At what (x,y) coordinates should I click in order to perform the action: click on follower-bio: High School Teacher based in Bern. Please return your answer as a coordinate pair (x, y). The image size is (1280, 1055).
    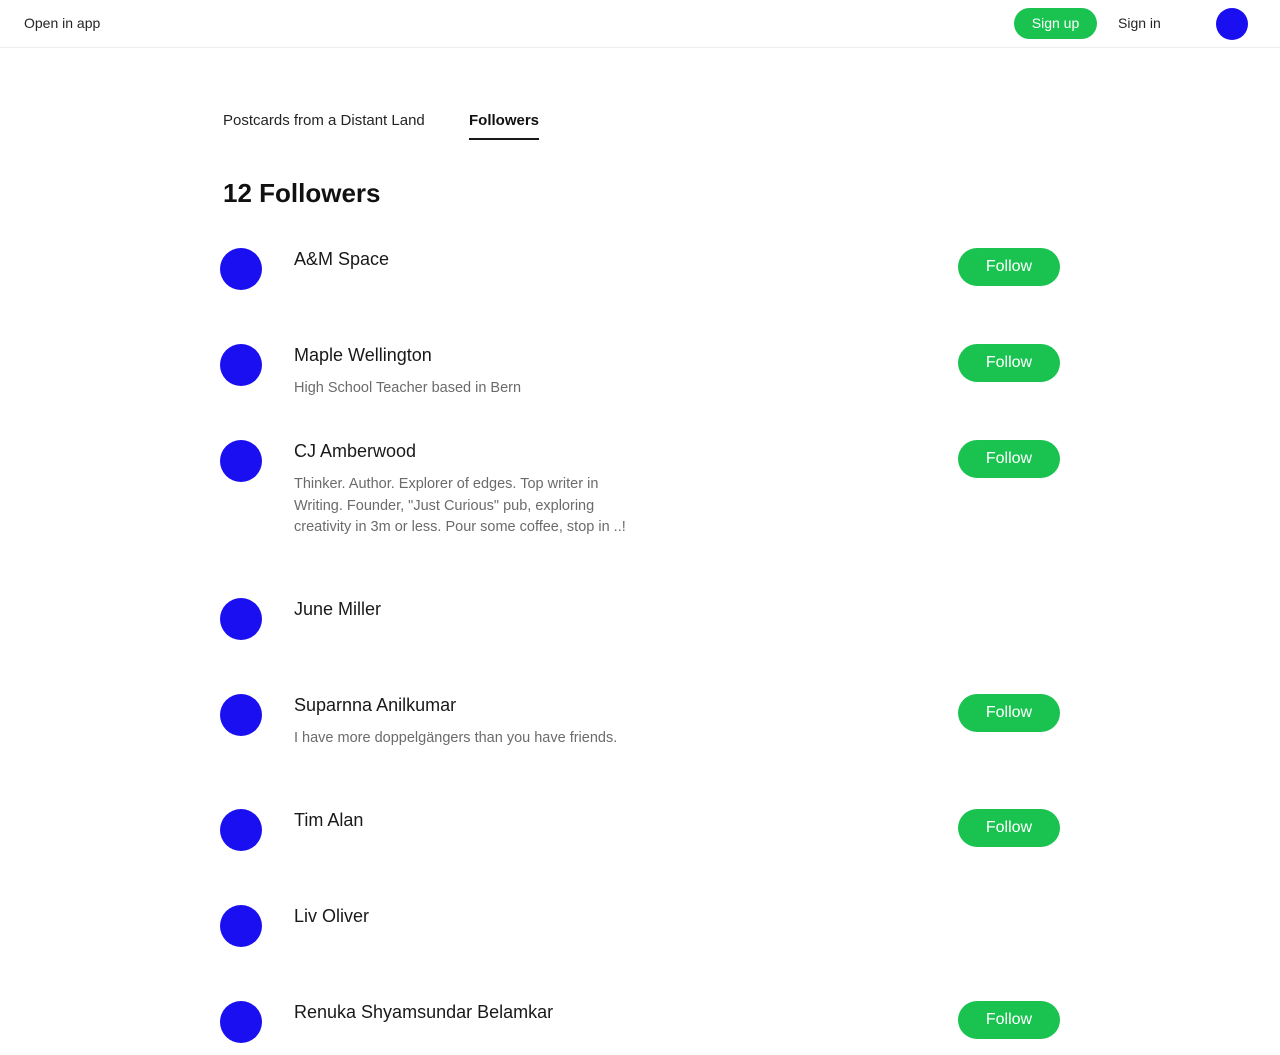
    Looking at the image, I should click on (408, 388).